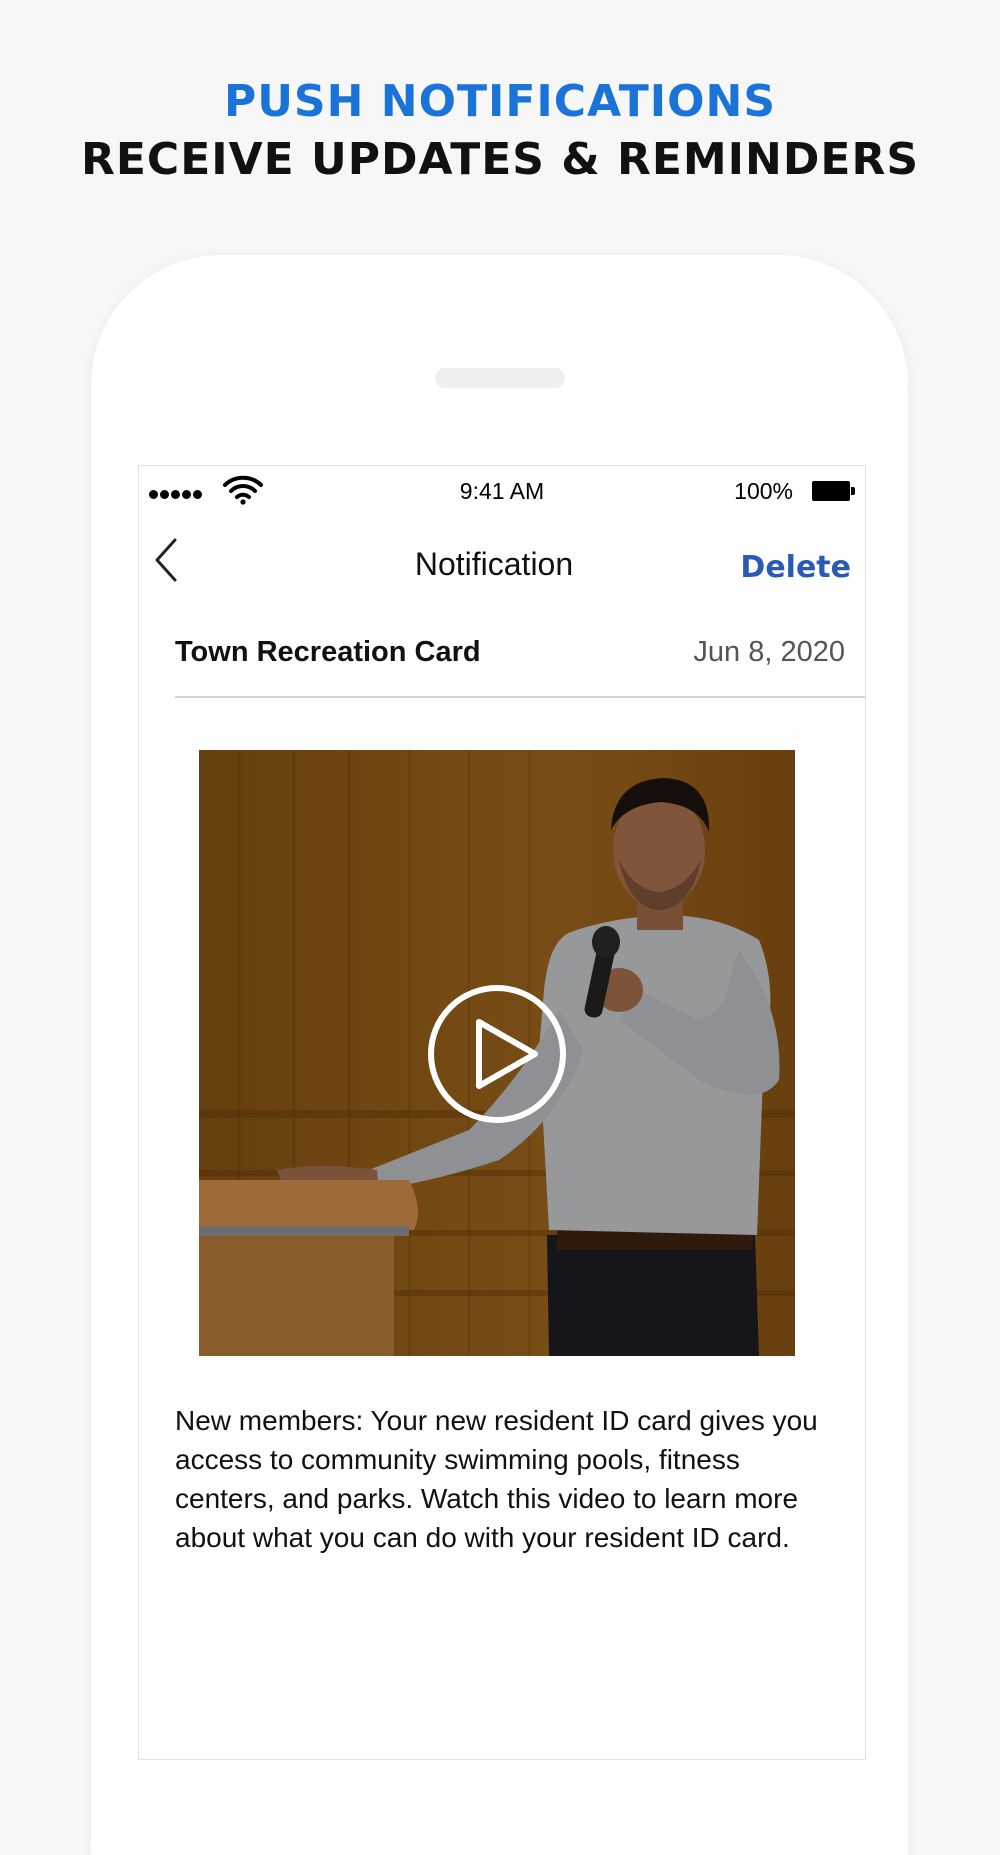  I want to click on headline-subtitle: RECEIVE UPDATES & REMINDERS, so click(500, 159).